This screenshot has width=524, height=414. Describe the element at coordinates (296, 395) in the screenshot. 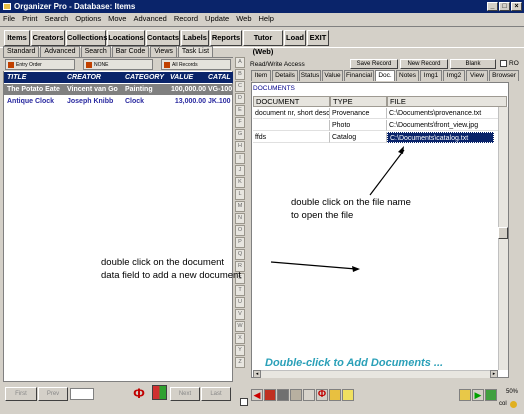

I see `copy-icon` at that location.